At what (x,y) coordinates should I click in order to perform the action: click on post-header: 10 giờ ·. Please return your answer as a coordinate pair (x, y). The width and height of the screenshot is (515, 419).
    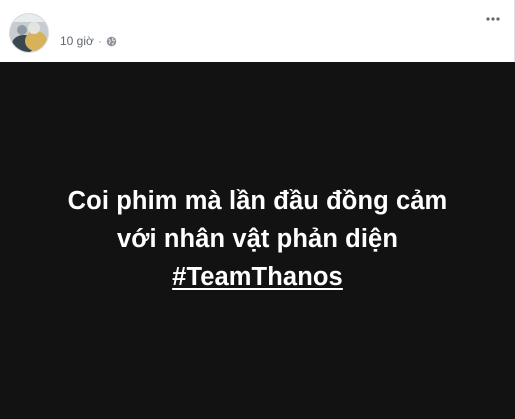
    Looking at the image, I should click on (257, 31).